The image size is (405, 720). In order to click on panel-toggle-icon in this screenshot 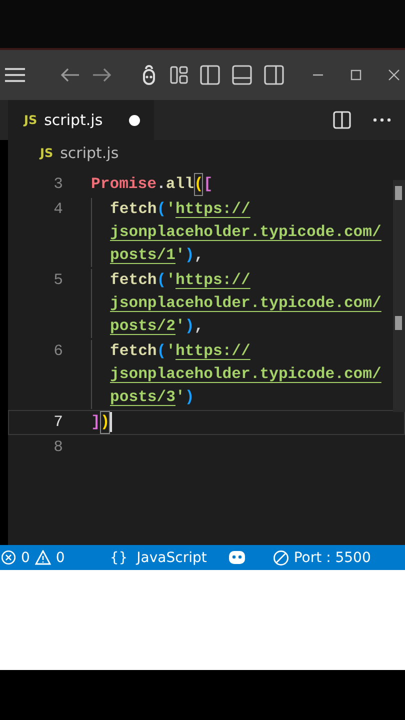, I will do `click(242, 75)`.